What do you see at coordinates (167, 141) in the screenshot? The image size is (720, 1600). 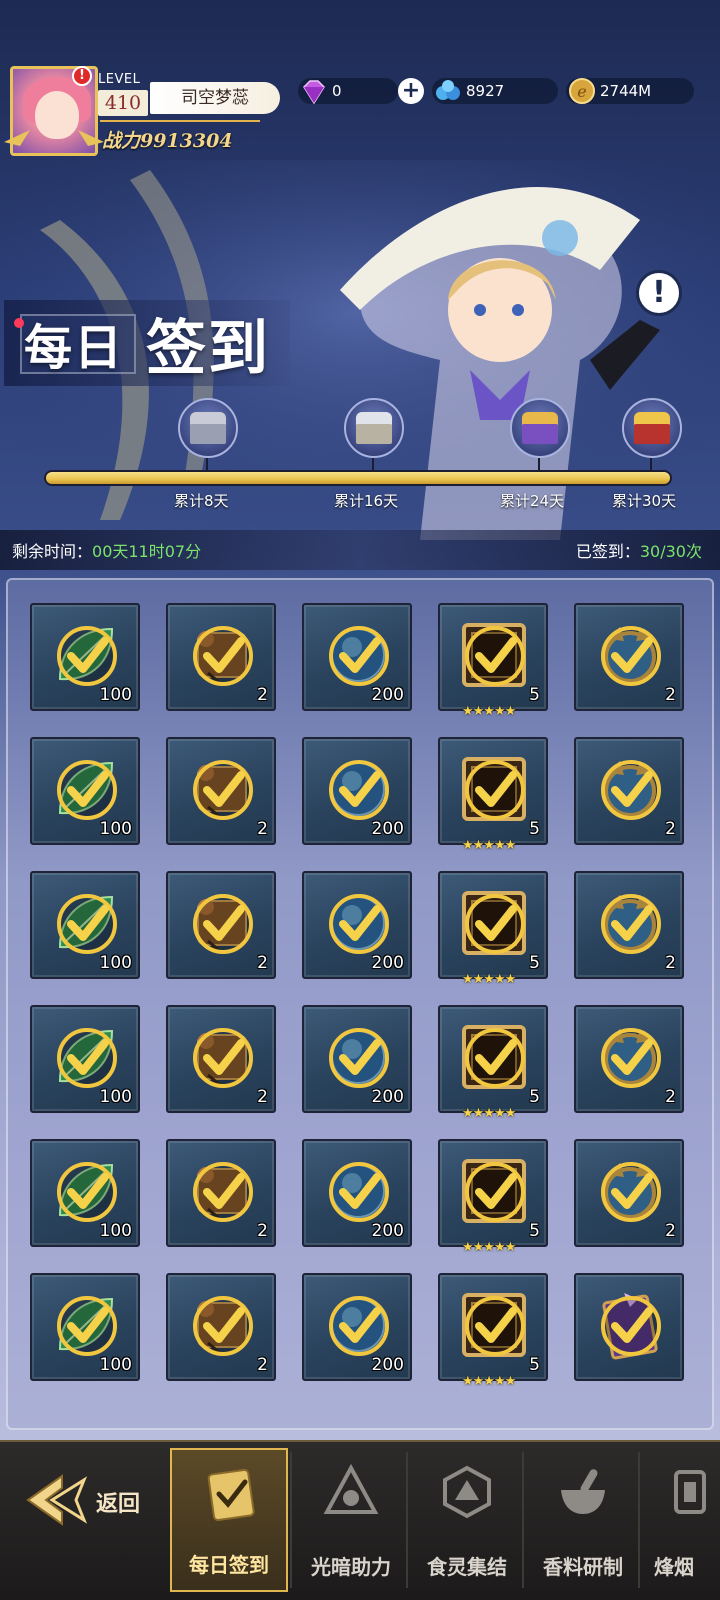 I see `combat-power: 战力9913304` at bounding box center [167, 141].